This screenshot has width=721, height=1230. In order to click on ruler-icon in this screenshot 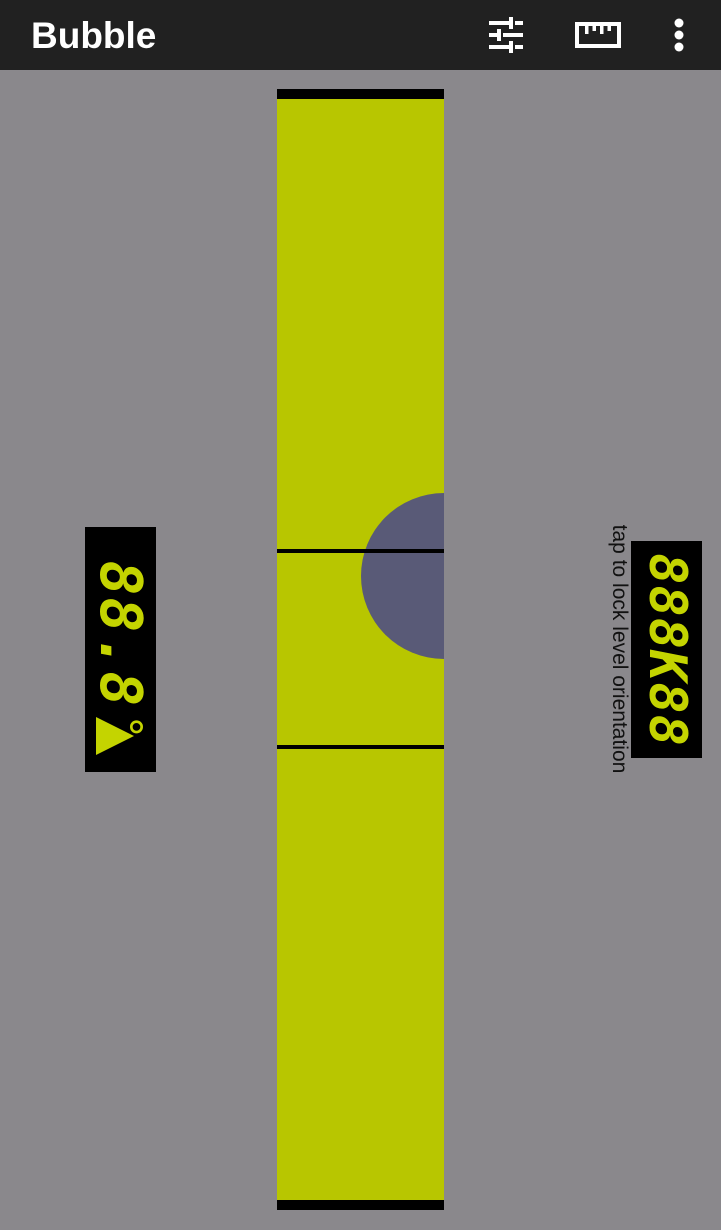, I will do `click(598, 35)`.